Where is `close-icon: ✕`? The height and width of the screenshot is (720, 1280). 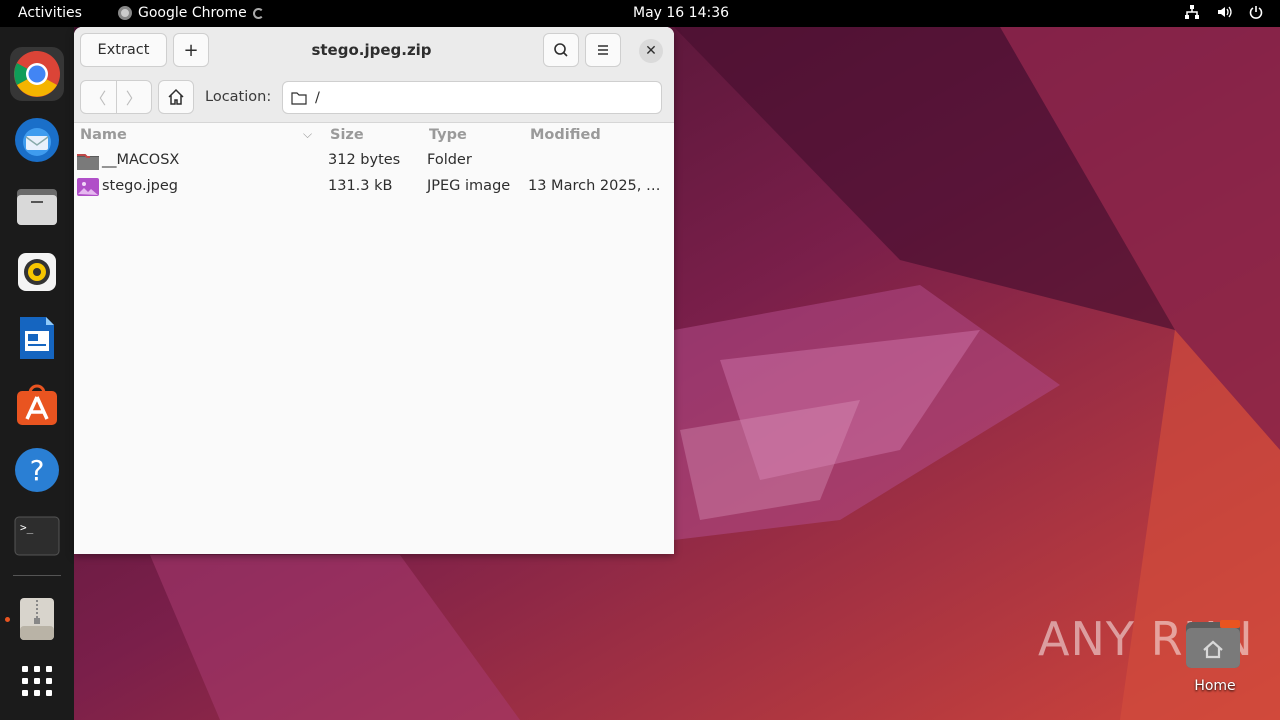
close-icon: ✕ is located at coordinates (651, 51).